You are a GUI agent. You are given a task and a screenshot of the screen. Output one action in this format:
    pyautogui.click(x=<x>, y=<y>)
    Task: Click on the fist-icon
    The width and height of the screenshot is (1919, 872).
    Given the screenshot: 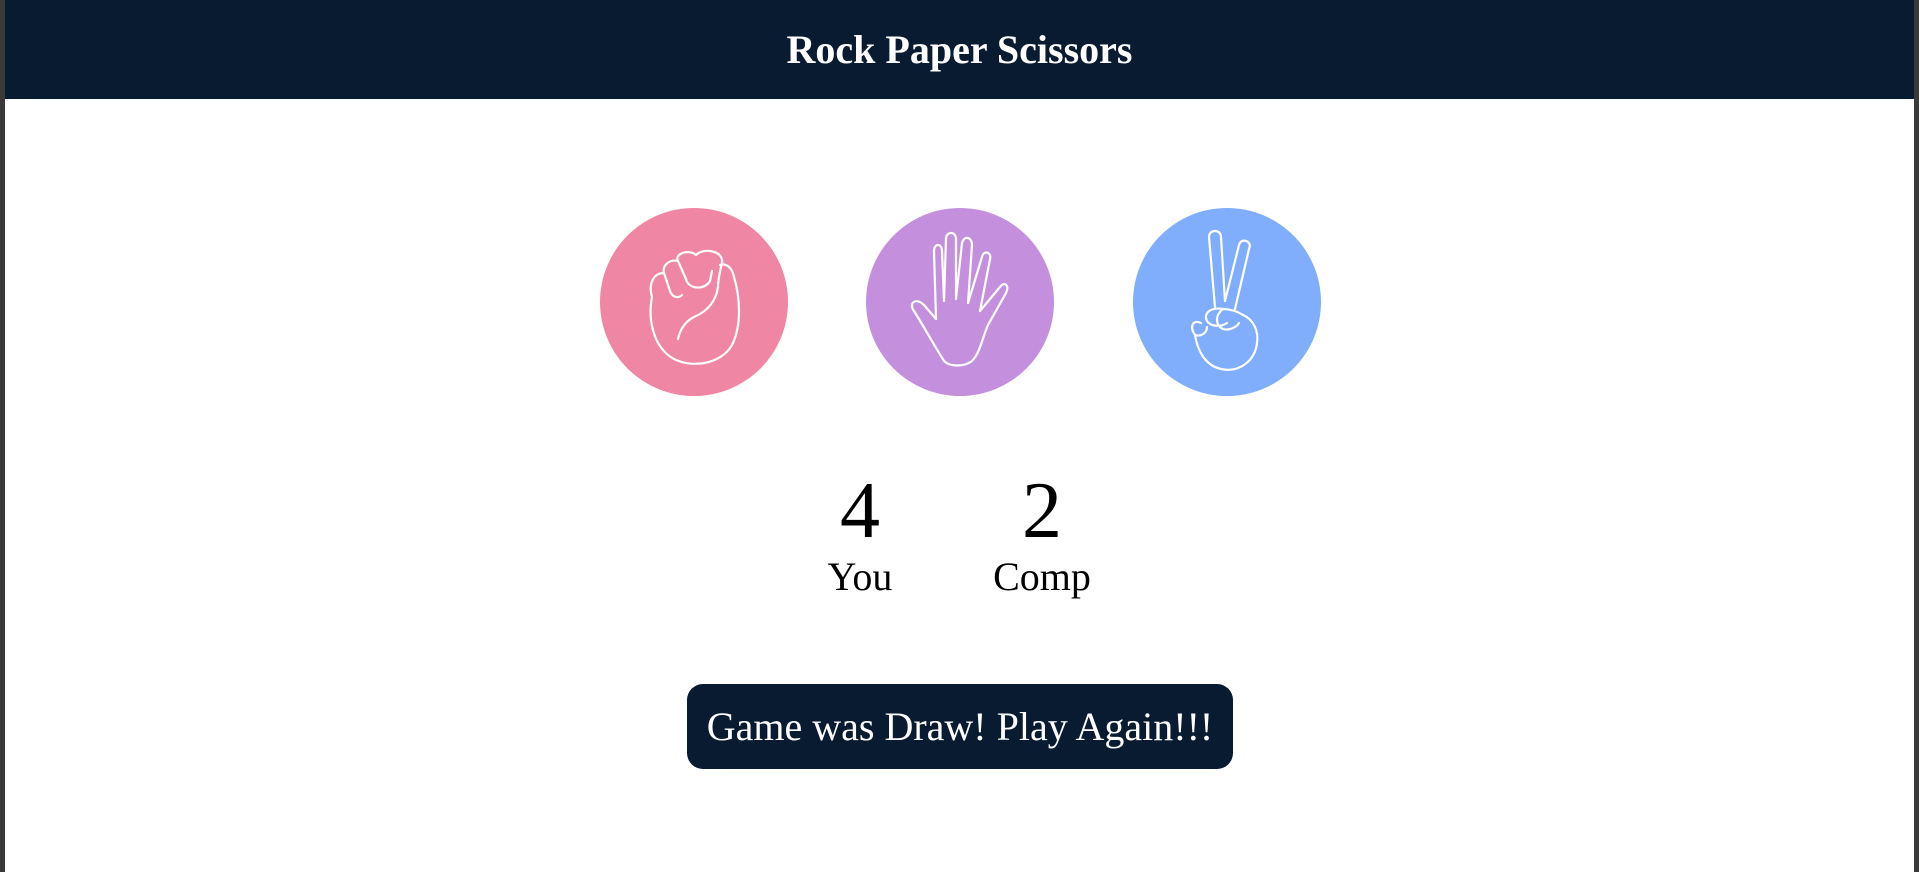 What is the action you would take?
    pyautogui.click(x=695, y=307)
    